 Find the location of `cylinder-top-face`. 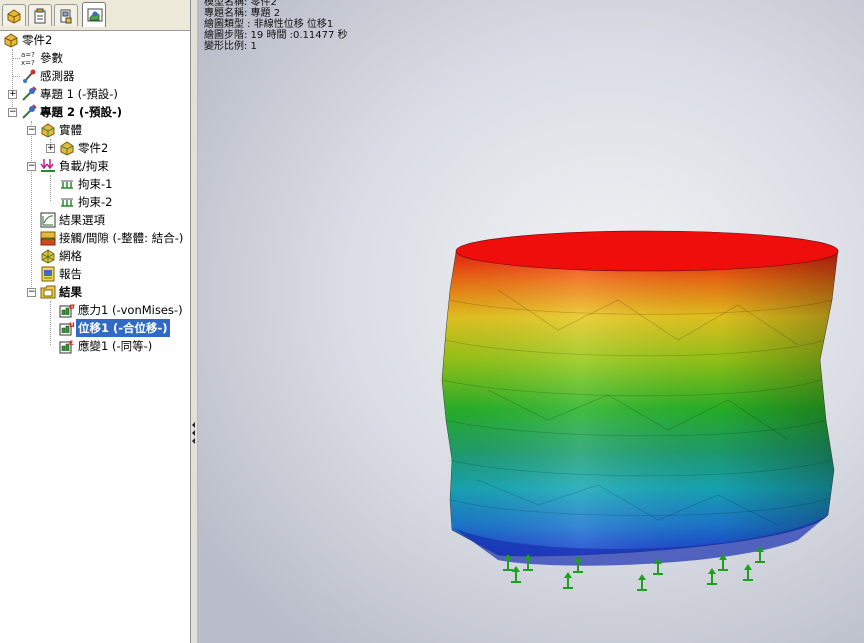

cylinder-top-face is located at coordinates (647, 251).